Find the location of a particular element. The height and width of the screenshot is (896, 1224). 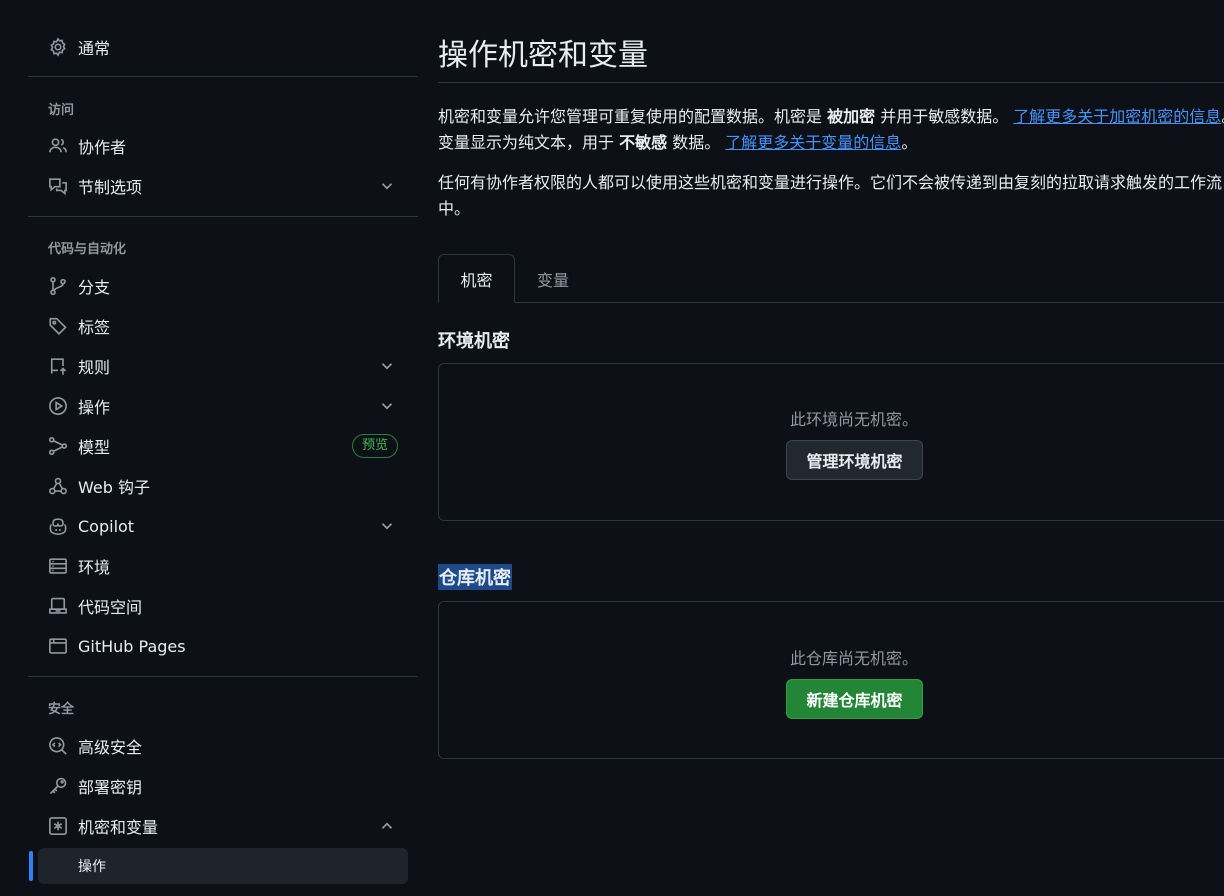

play-icon is located at coordinates (58, 406).